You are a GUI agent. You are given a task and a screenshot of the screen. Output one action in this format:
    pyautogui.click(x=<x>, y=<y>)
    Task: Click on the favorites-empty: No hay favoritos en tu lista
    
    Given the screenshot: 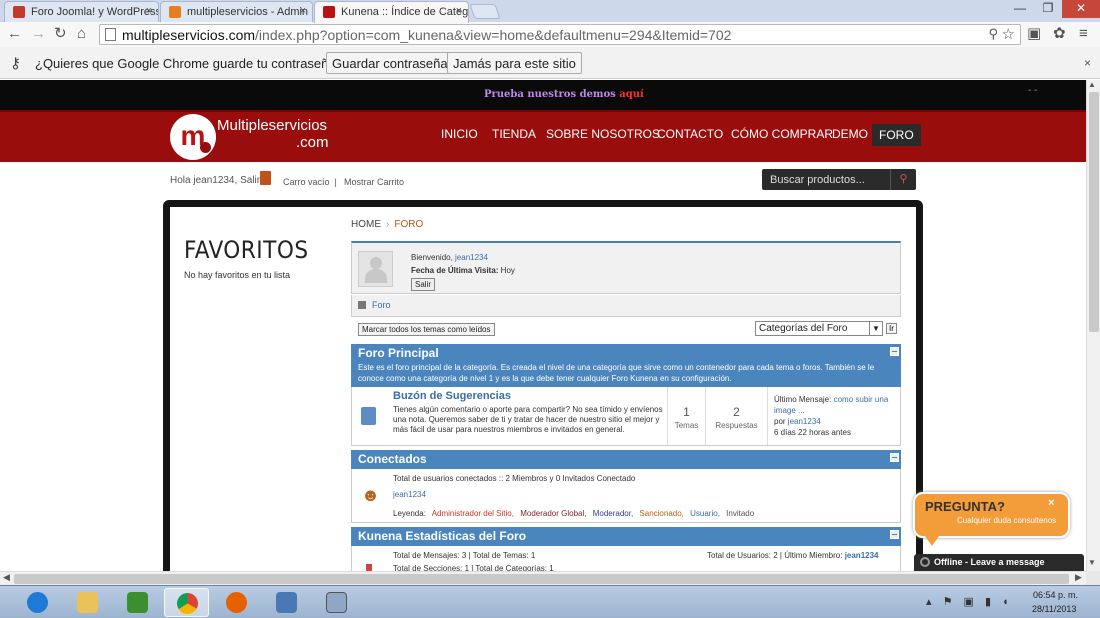 What is the action you would take?
    pyautogui.click(x=237, y=275)
    